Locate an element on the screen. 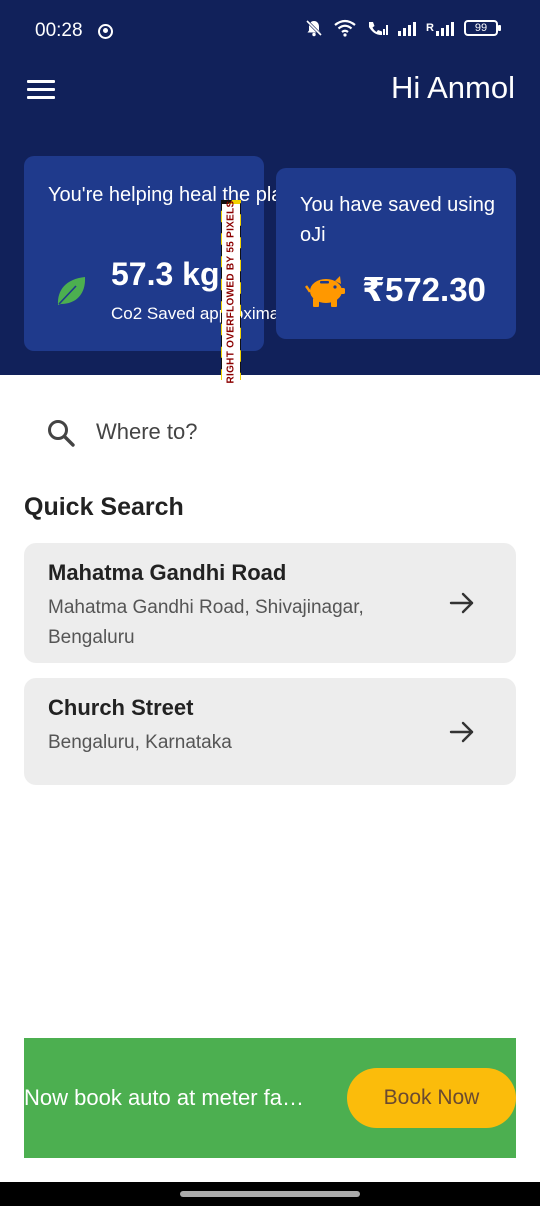  navigation-bar is located at coordinates (270, 1194).